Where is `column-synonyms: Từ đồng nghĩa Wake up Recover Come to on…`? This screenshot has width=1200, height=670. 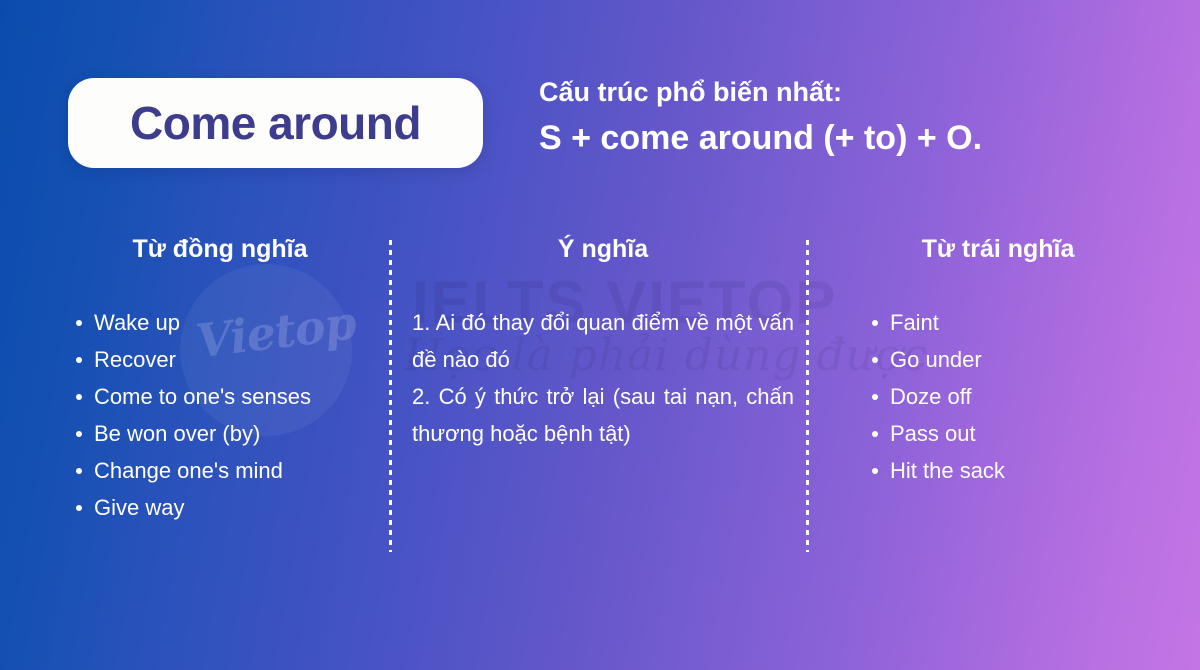 column-synonyms: Từ đồng nghĩa Wake up Recover Come to on… is located at coordinates (220, 380).